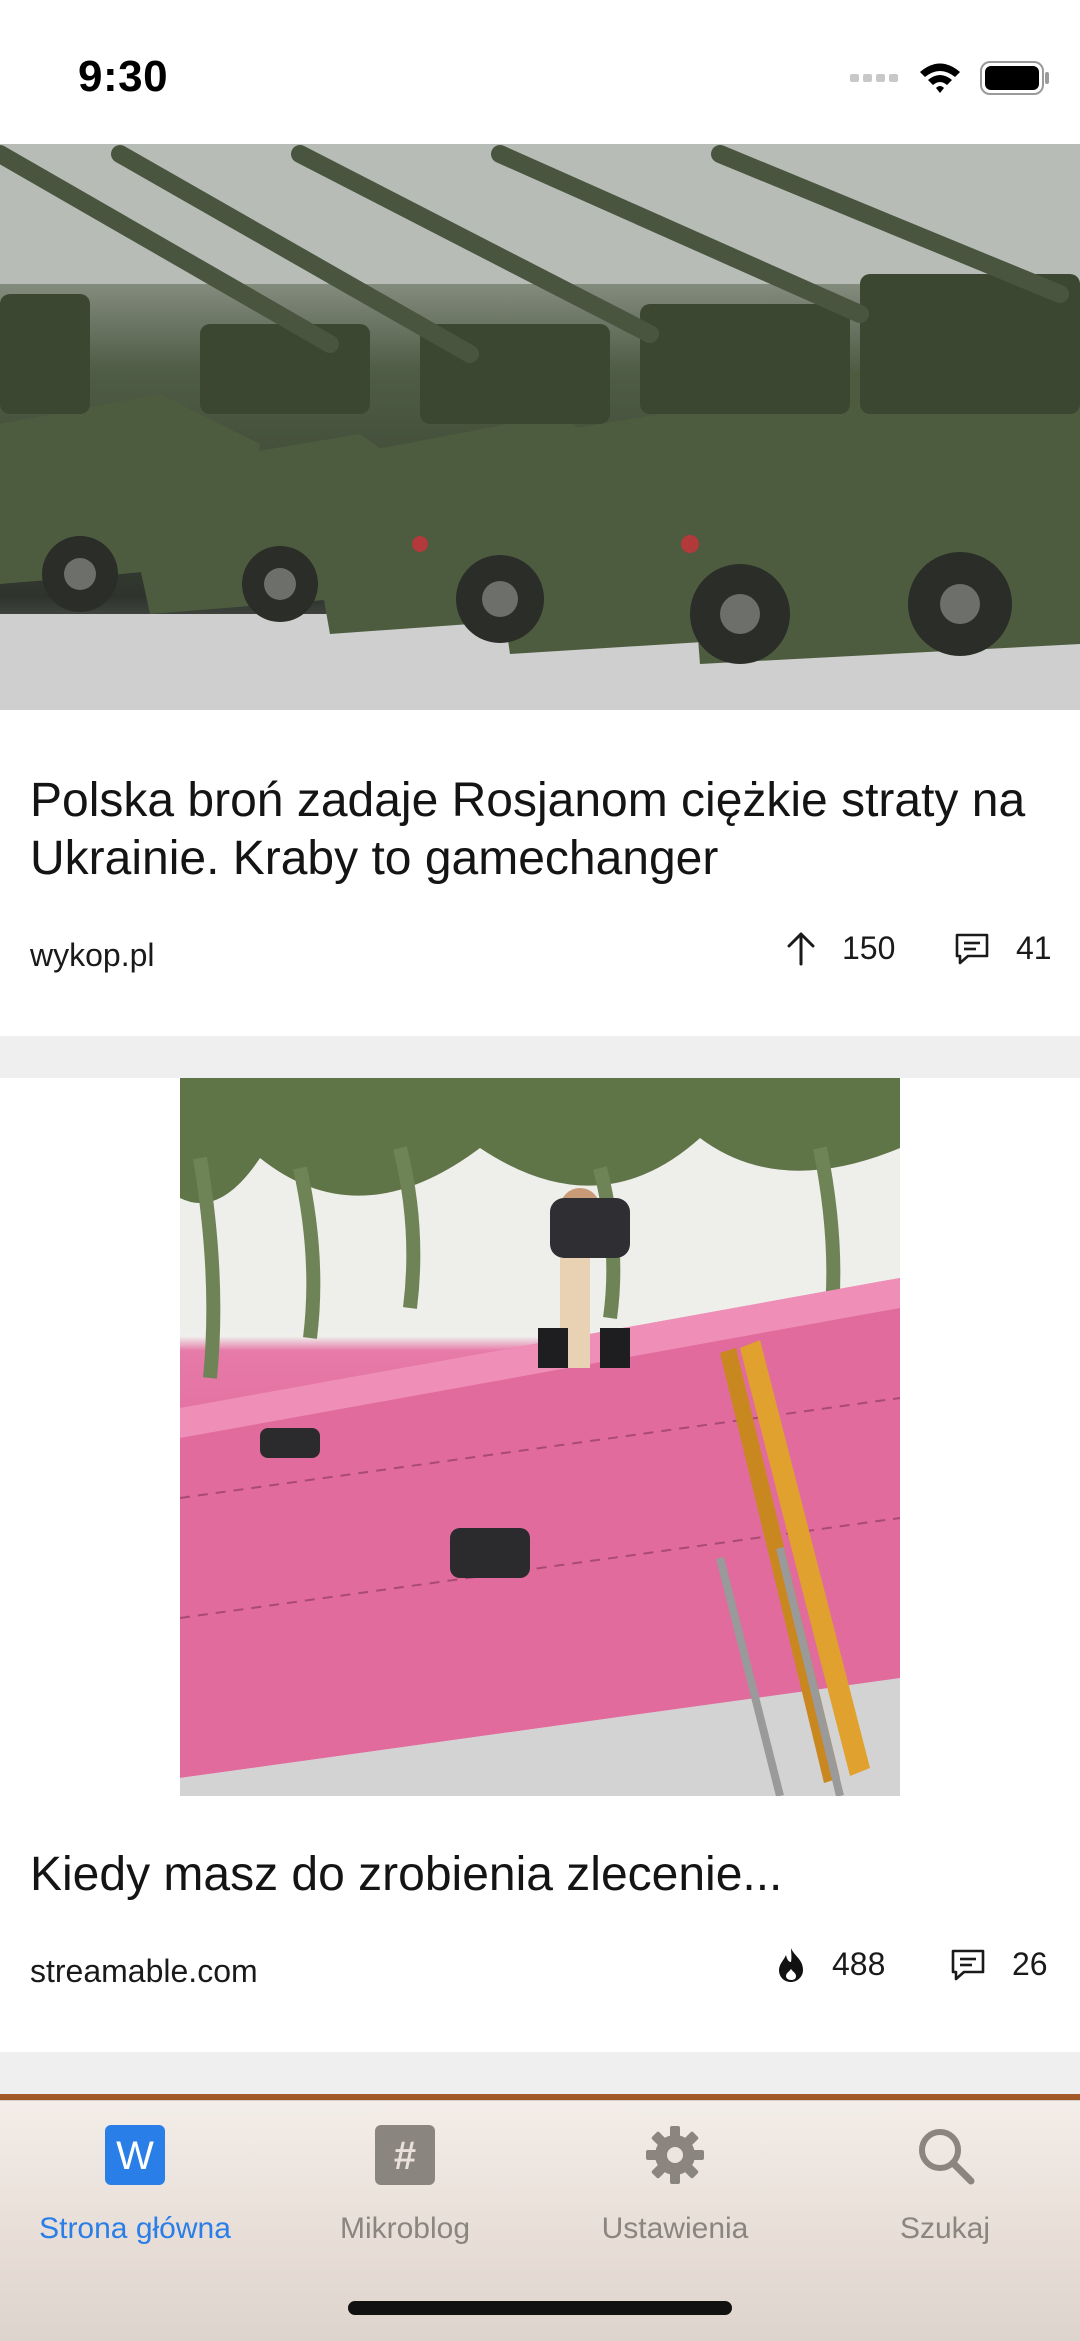  I want to click on status-time: 9:30, so click(123, 76).